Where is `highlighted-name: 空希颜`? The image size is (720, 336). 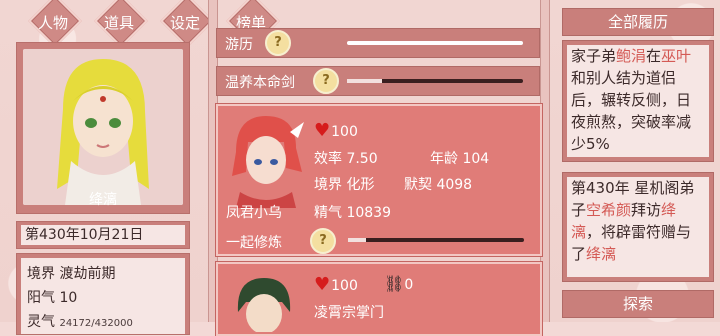
highlighted-name: 空希颜 is located at coordinates (609, 210).